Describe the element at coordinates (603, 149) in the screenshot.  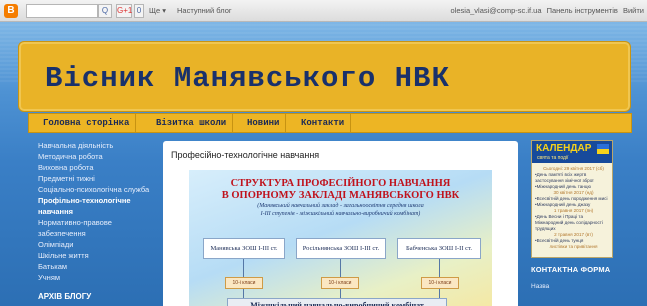
I see `ukraine-flag-icon` at that location.